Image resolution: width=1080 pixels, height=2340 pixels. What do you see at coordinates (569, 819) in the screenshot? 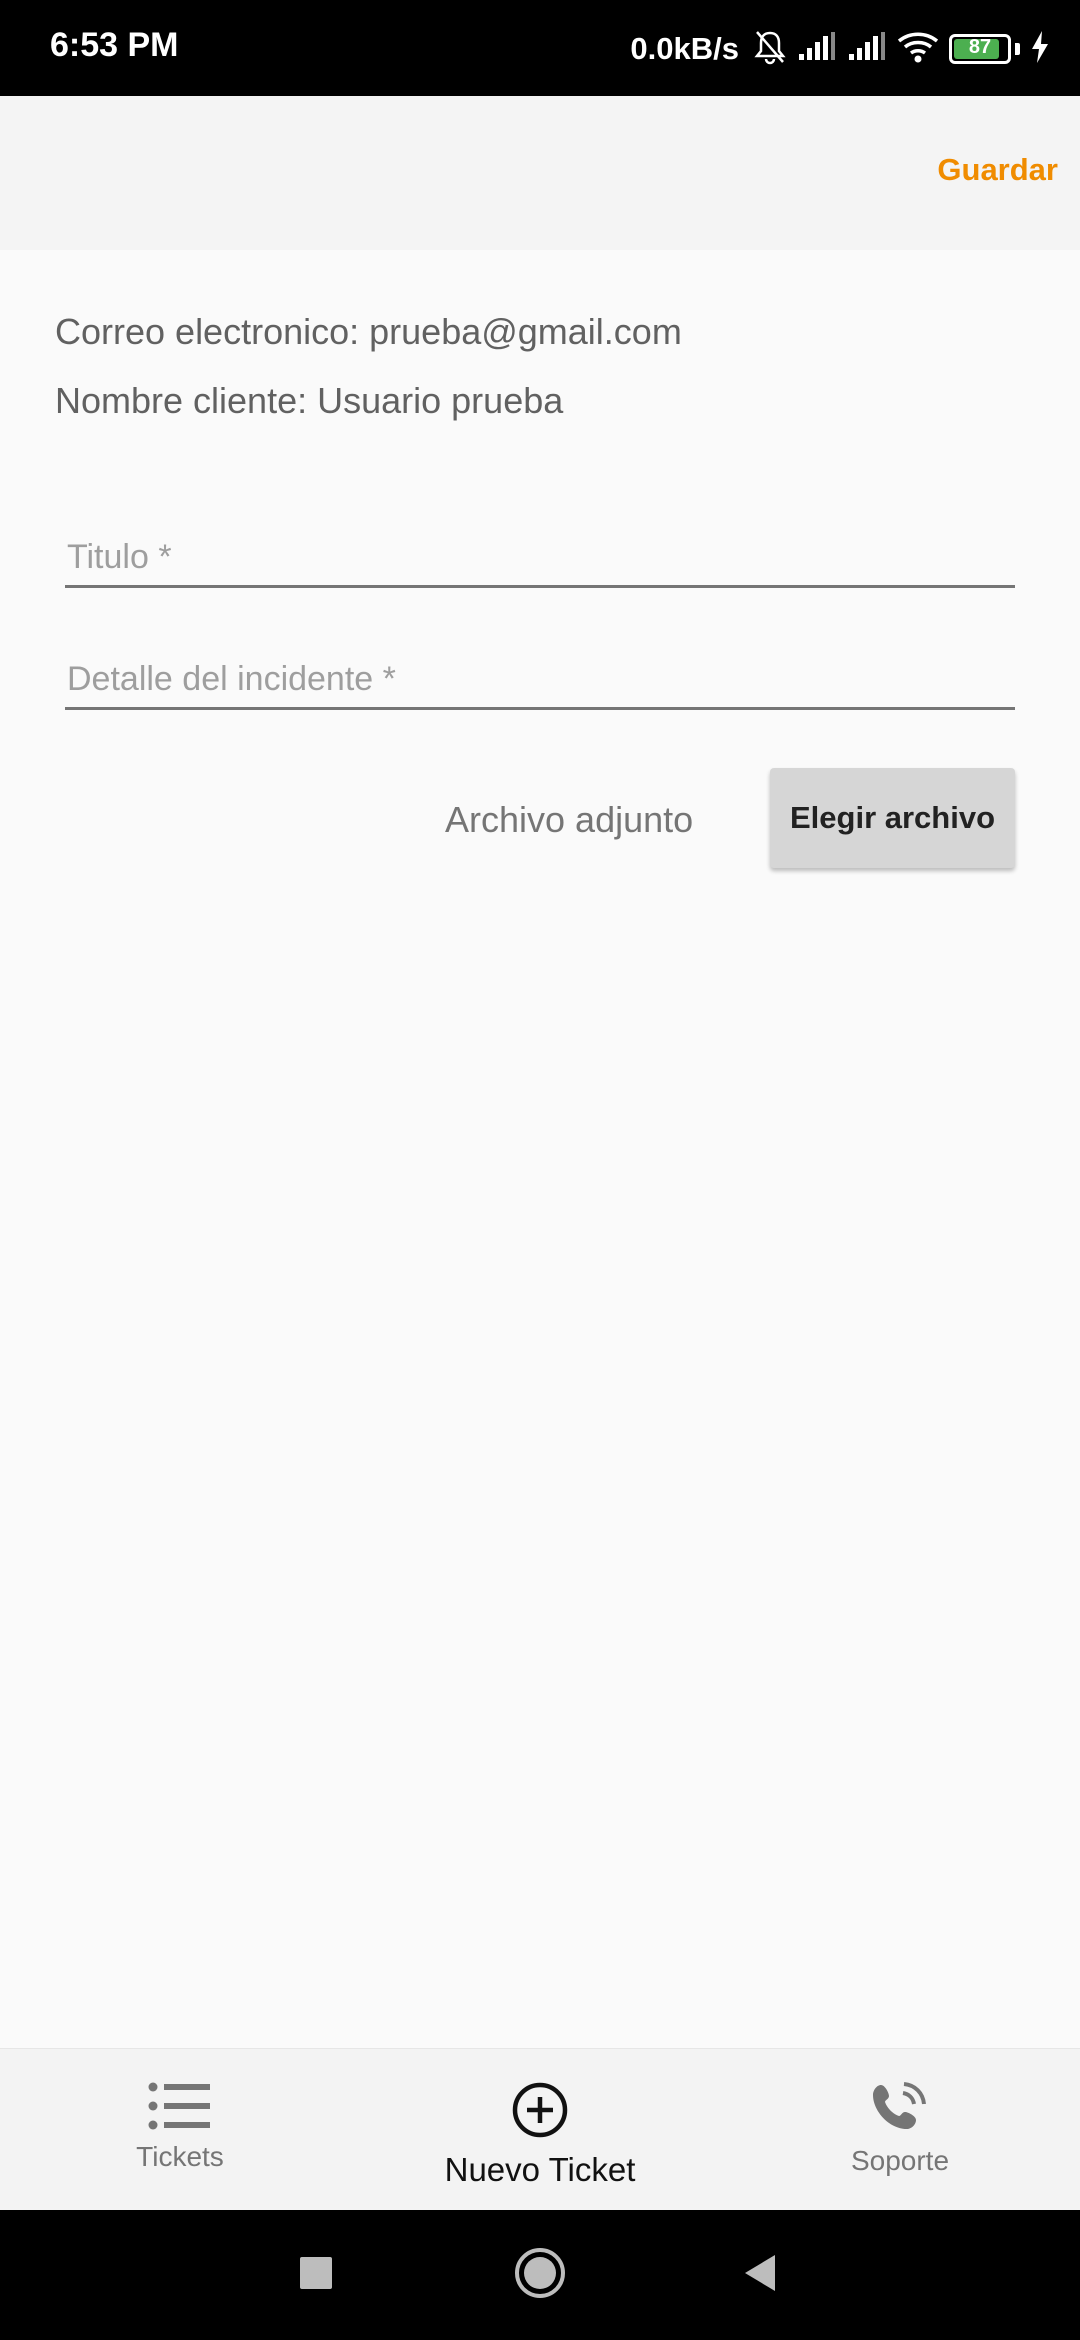
I see `attachment-label: Archivo adjunto` at bounding box center [569, 819].